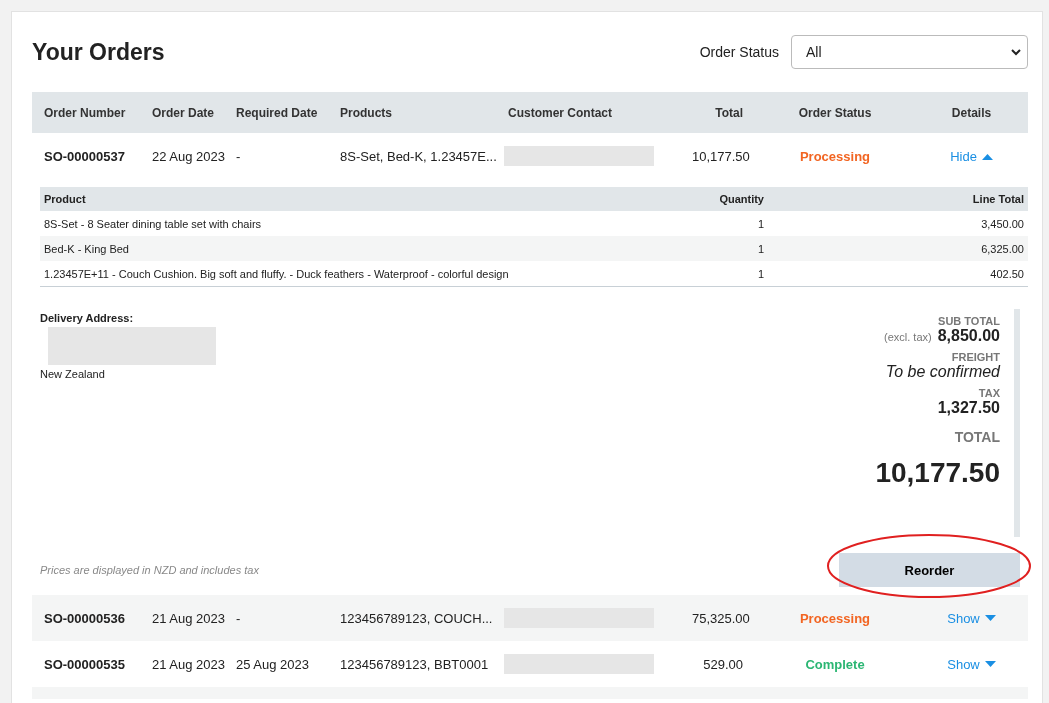 This screenshot has height=703, width=1049. I want to click on column-header: Order Number, so click(85, 112).